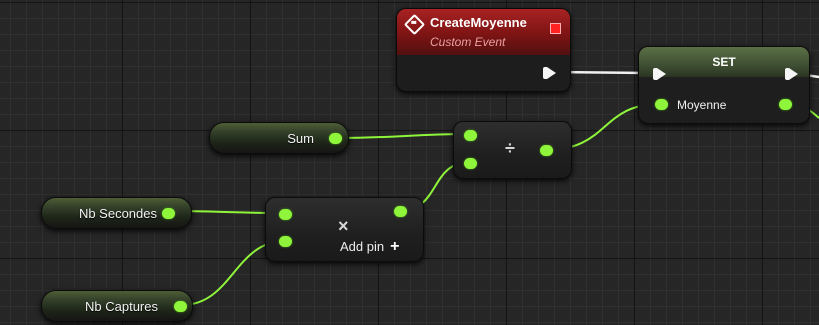  What do you see at coordinates (285, 241) in the screenshot?
I see `multiply-input-b-pin` at bounding box center [285, 241].